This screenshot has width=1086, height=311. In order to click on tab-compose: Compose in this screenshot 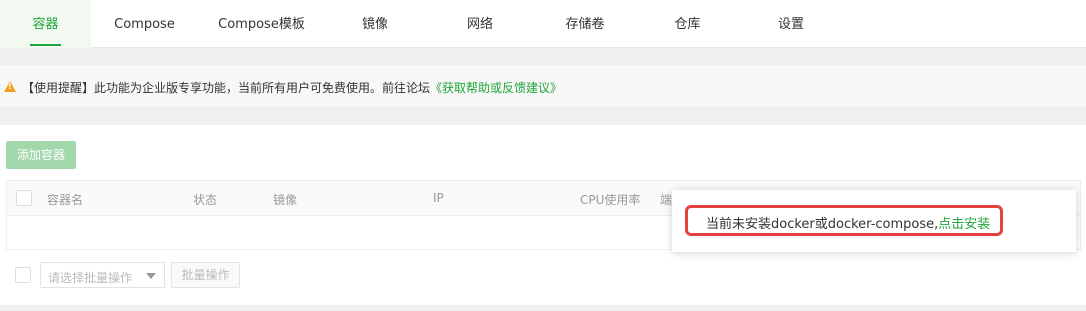, I will do `click(144, 24)`.